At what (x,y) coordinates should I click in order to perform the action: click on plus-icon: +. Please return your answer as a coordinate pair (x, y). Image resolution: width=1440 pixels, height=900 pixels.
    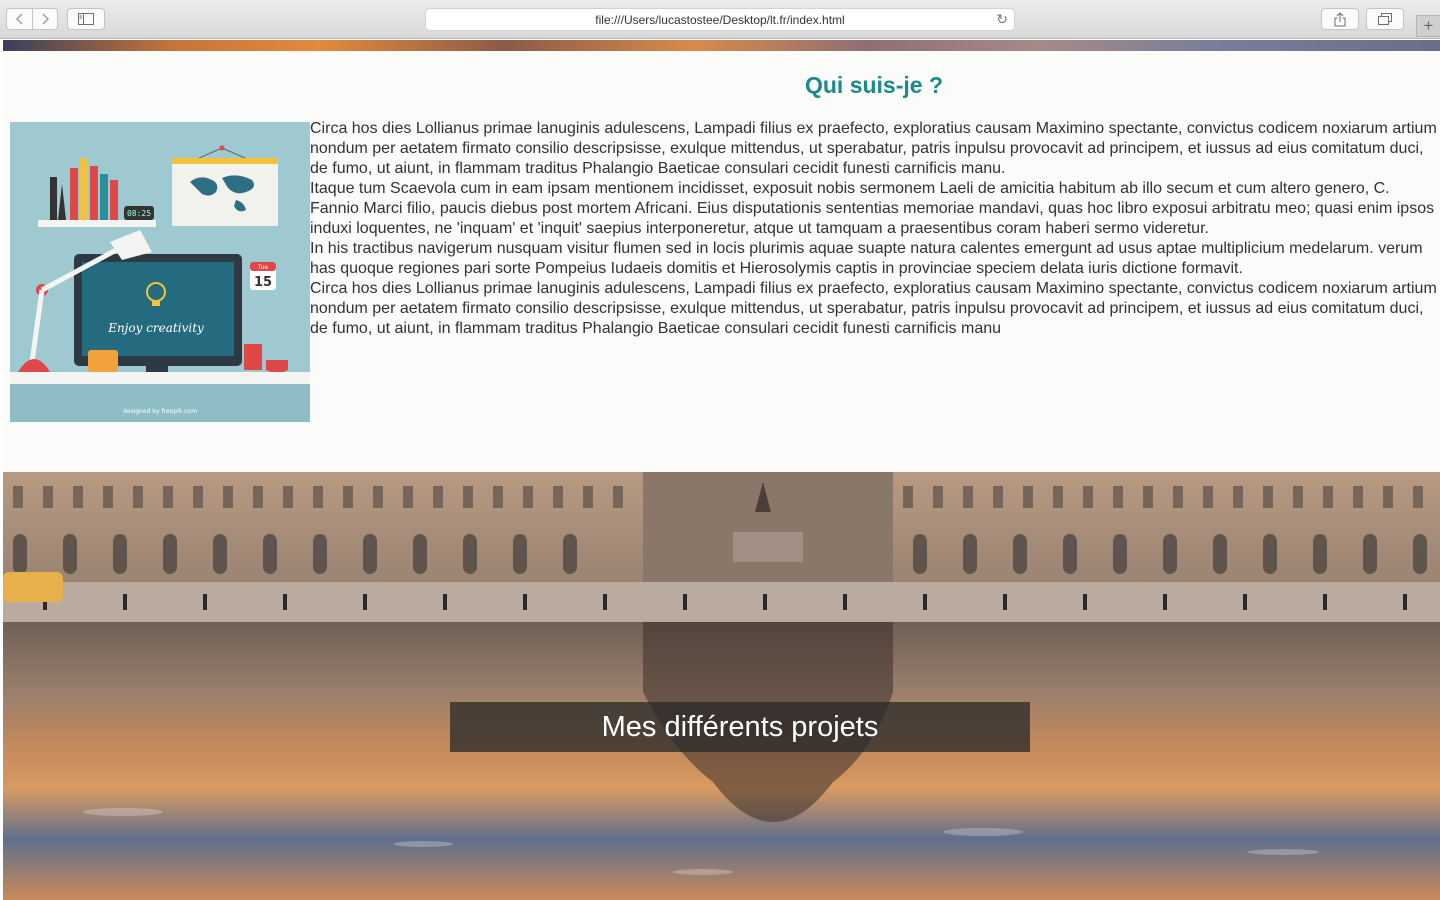
    Looking at the image, I should click on (1428, 25).